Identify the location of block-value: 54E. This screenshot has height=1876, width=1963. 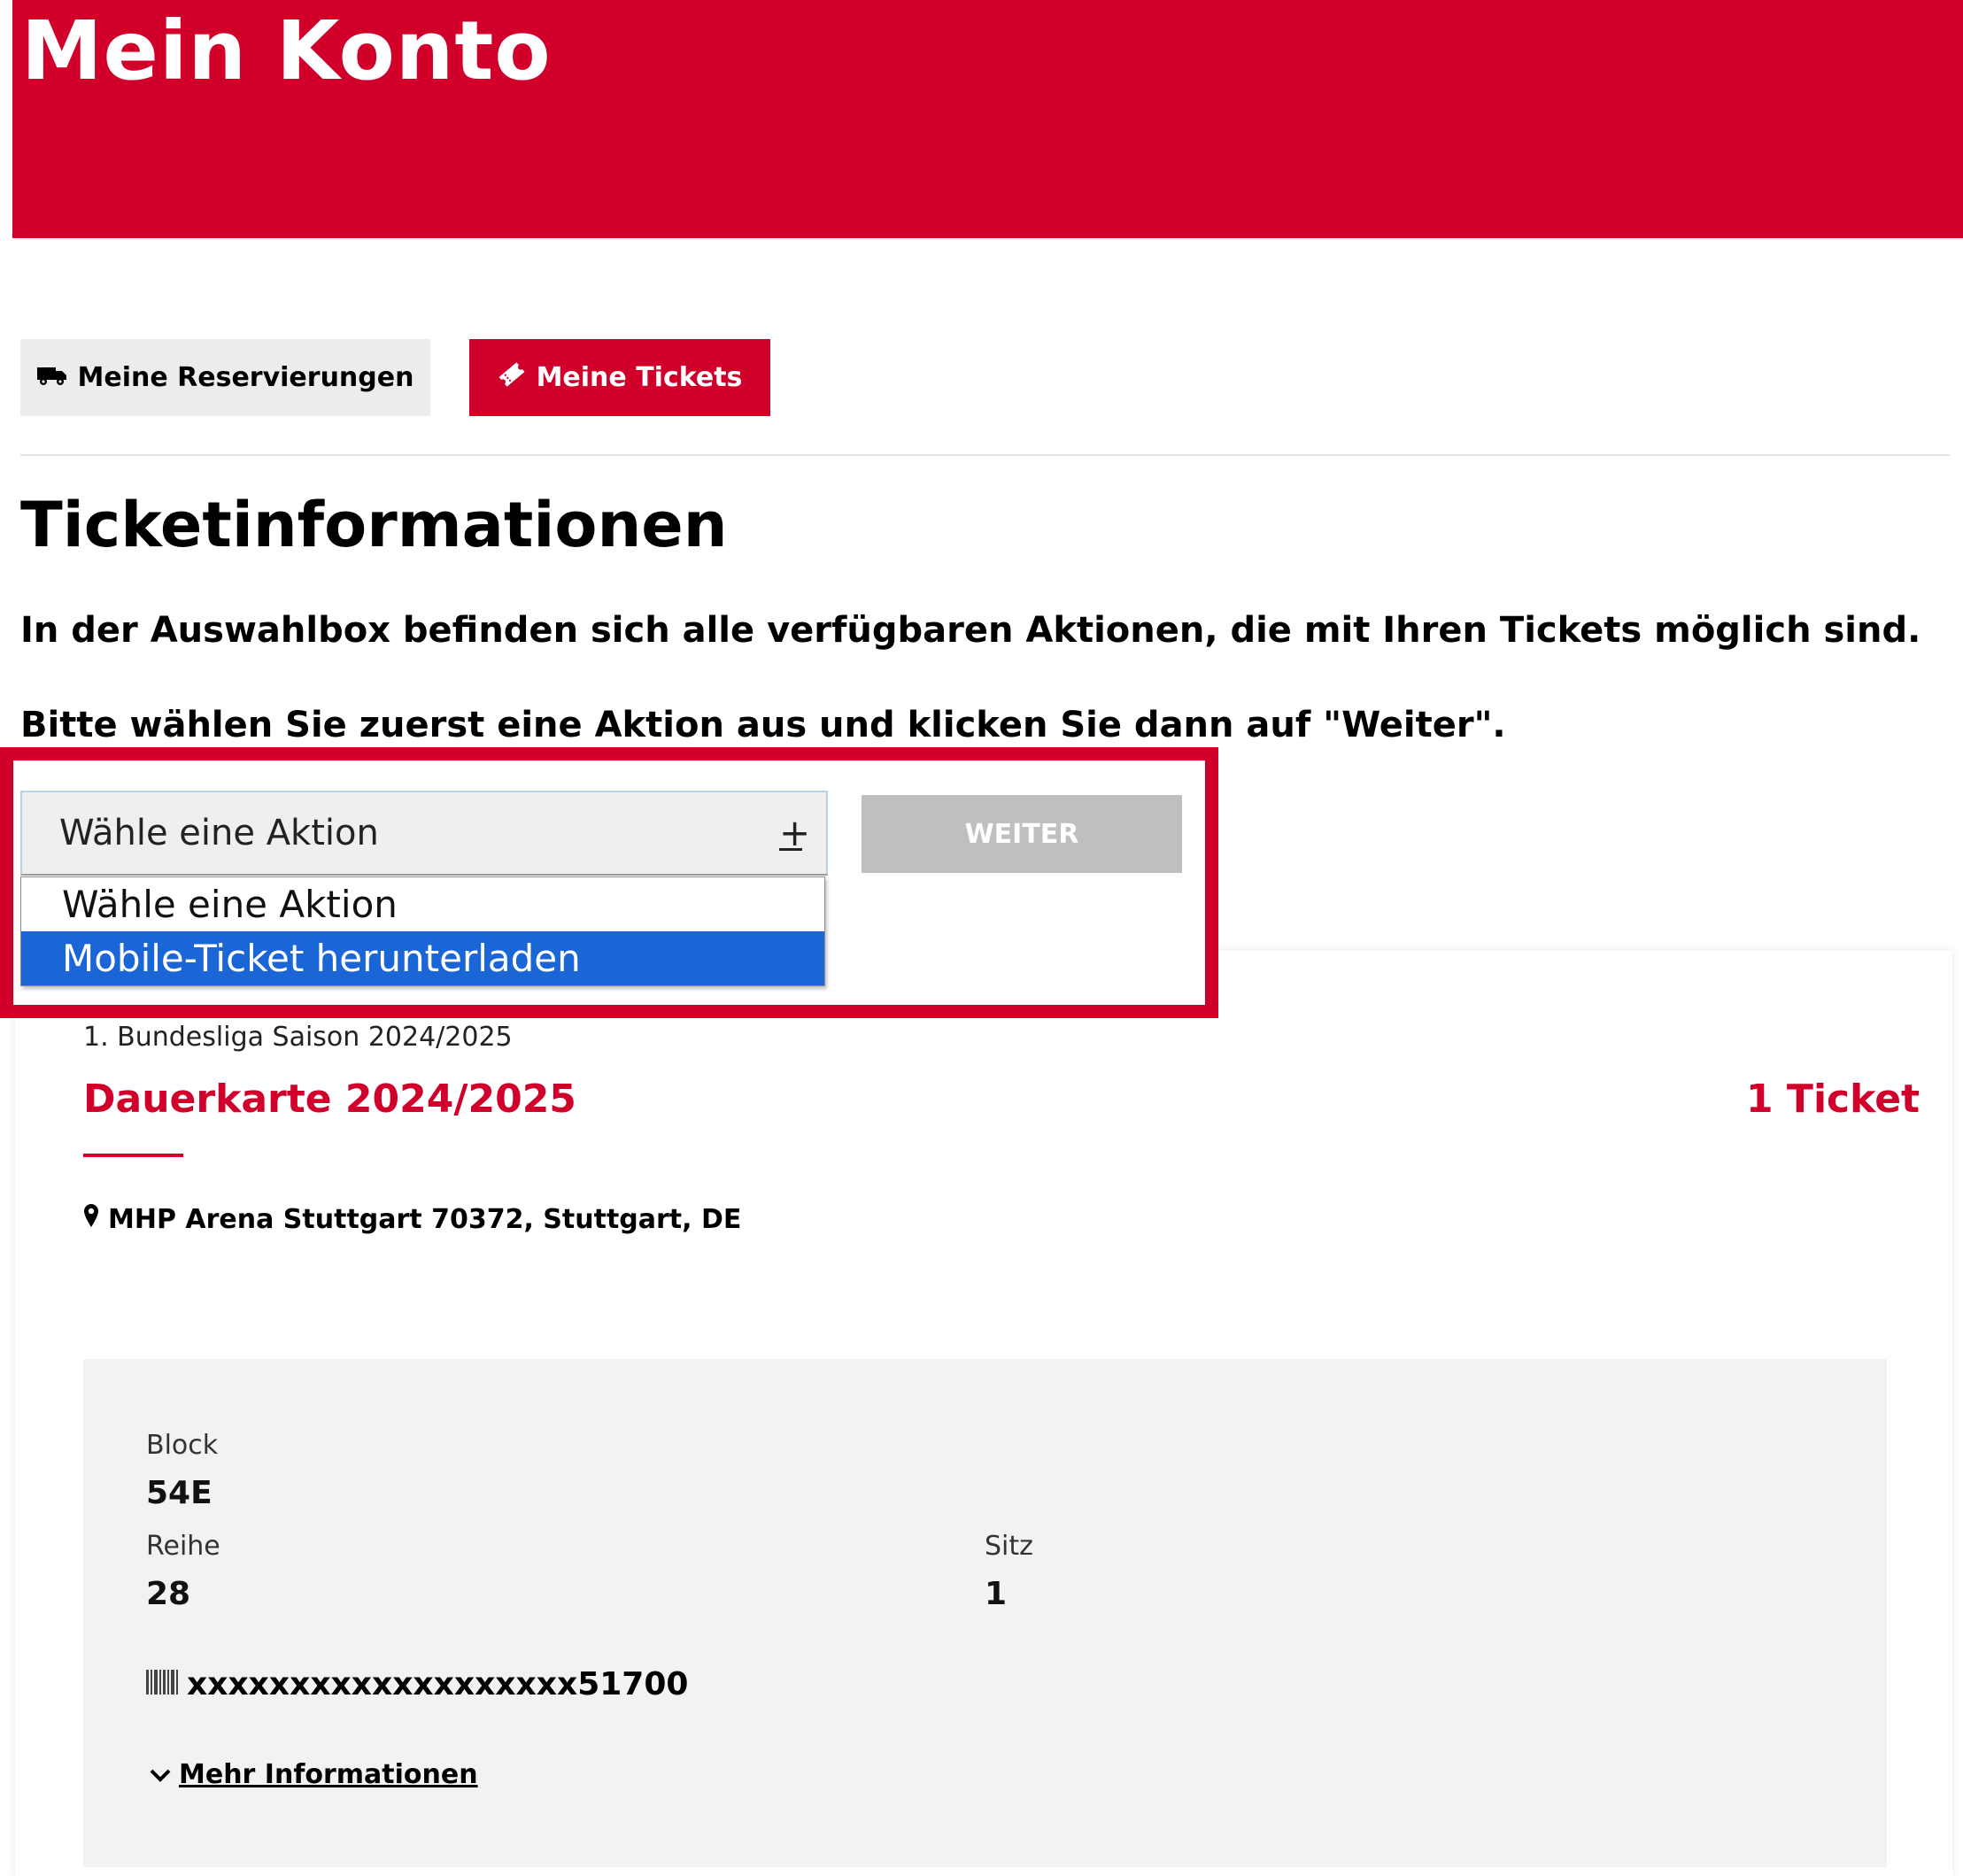
(179, 1493).